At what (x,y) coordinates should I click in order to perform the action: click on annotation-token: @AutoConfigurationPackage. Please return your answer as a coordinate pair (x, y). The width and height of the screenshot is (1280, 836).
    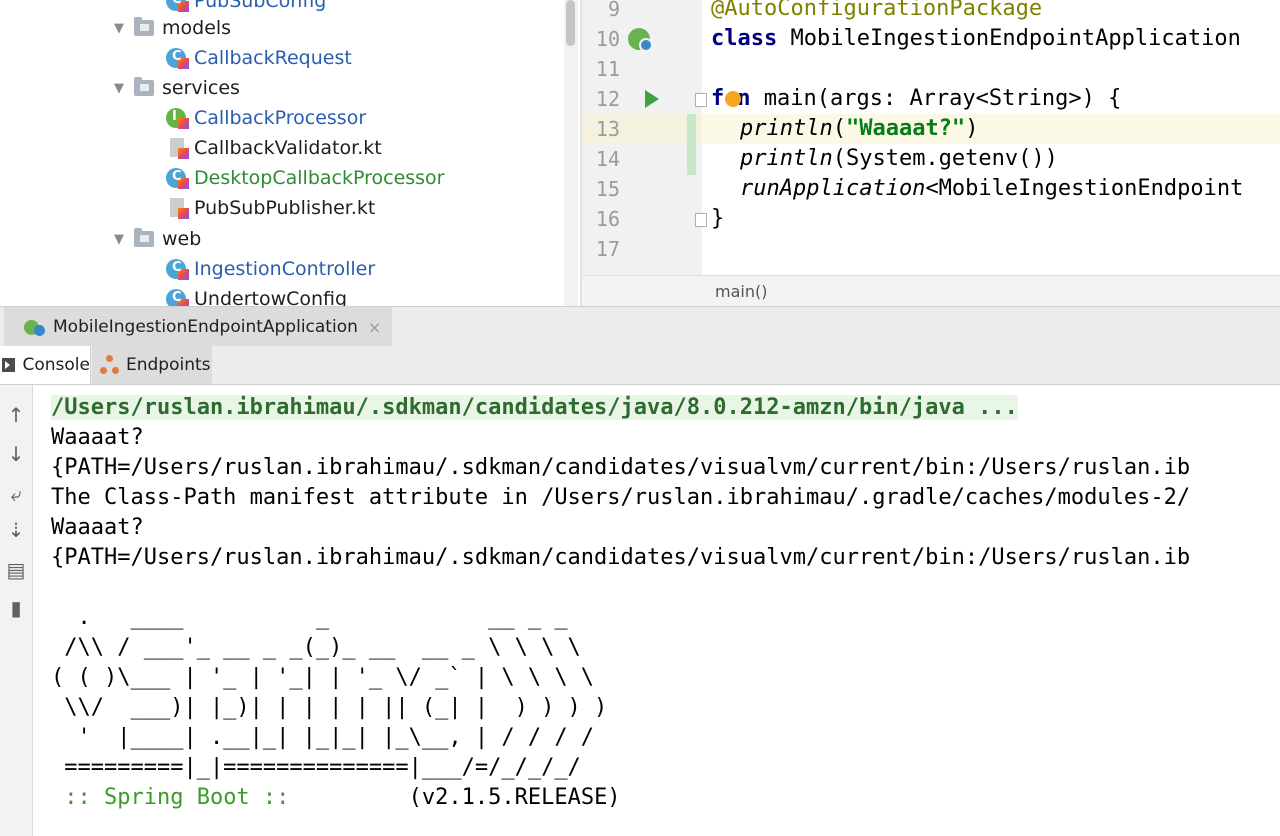
    Looking at the image, I should click on (877, 10).